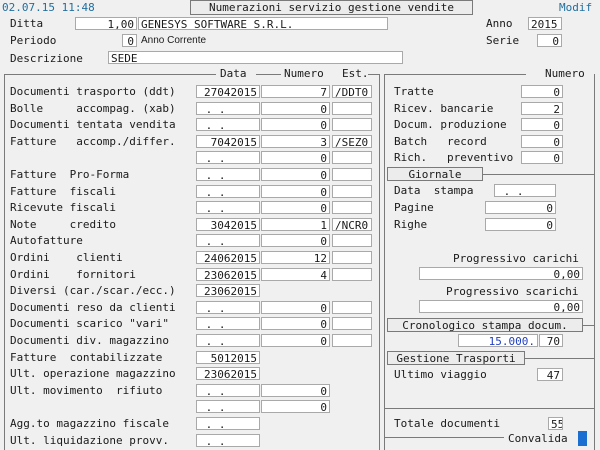  What do you see at coordinates (542, 108) in the screenshot?
I see `right-row-value-field: 2` at bounding box center [542, 108].